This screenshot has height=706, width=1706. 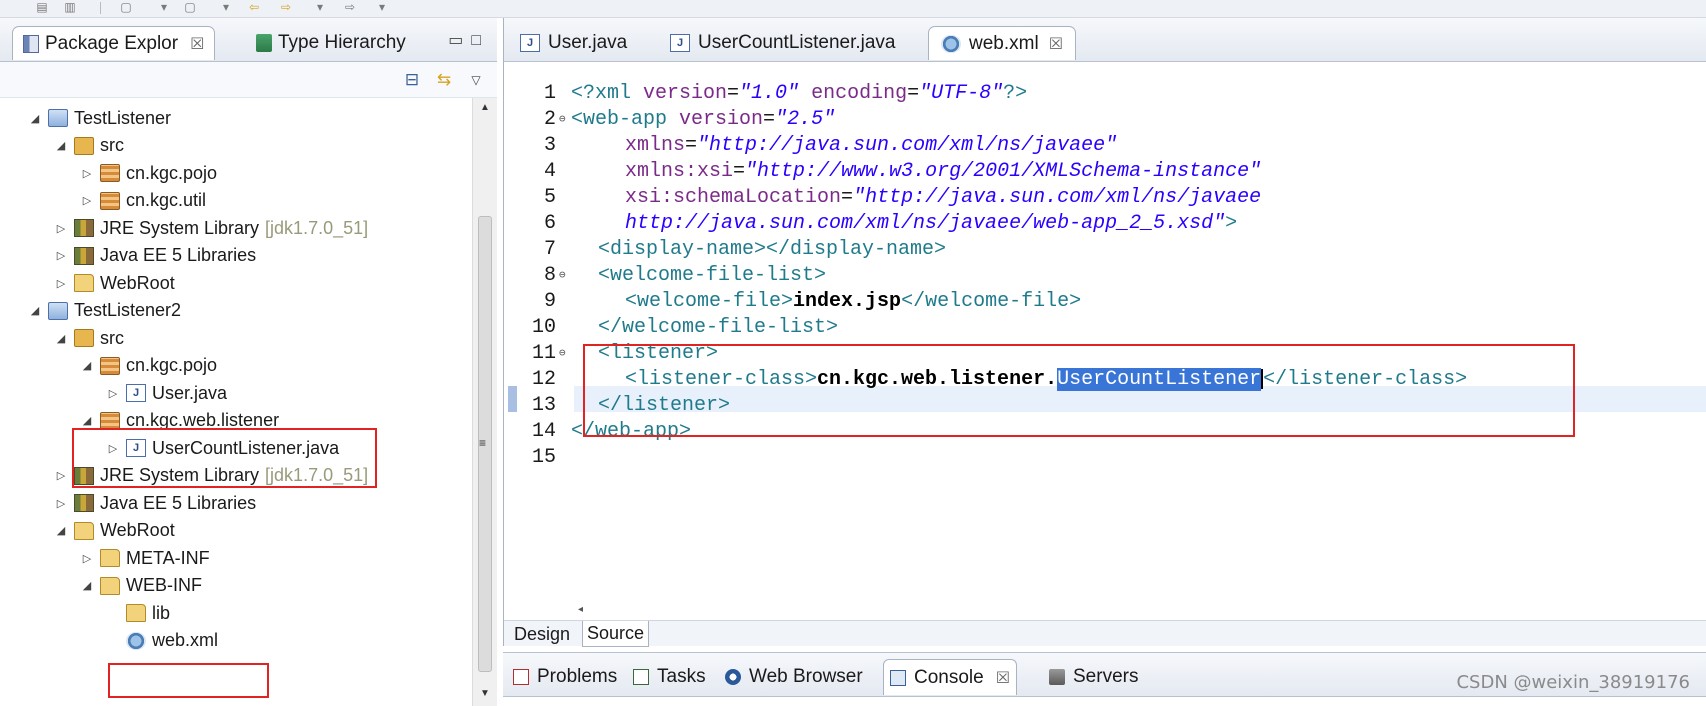 What do you see at coordinates (542, 634) in the screenshot?
I see `tab-design: Design` at bounding box center [542, 634].